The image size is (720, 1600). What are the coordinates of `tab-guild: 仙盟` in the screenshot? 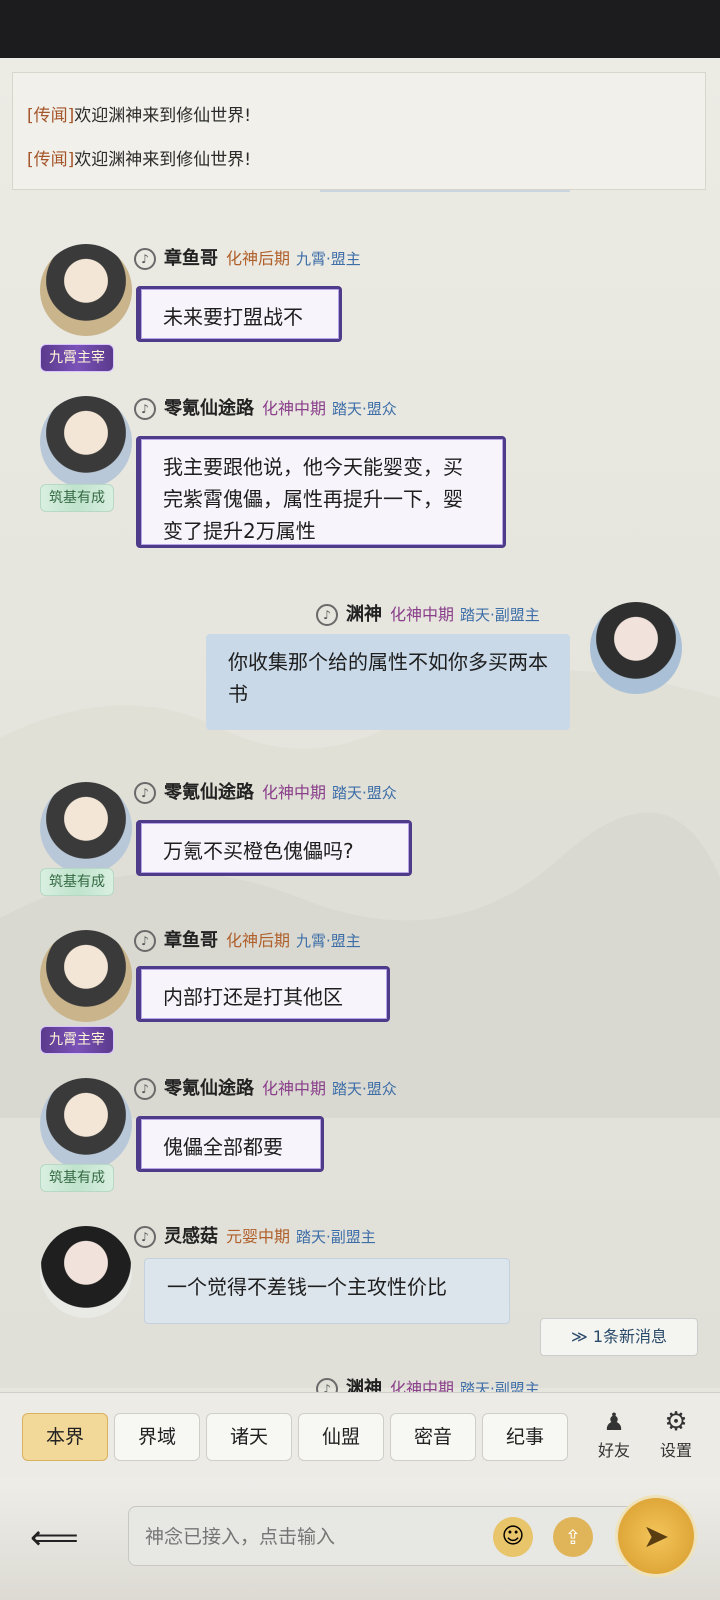 It's located at (341, 1437).